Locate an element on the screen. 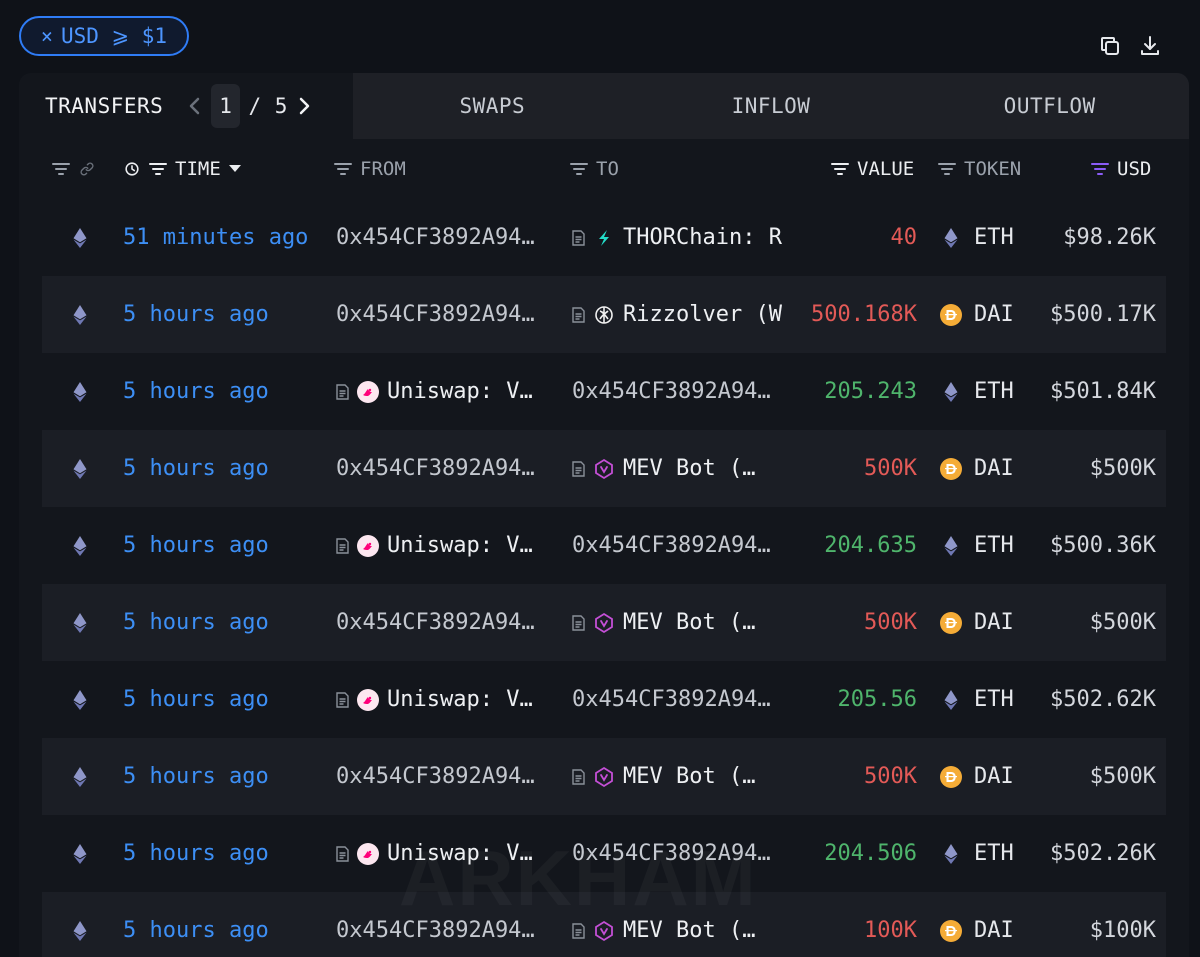 The image size is (1200, 957). value-cell: 204.506 is located at coordinates (870, 853).